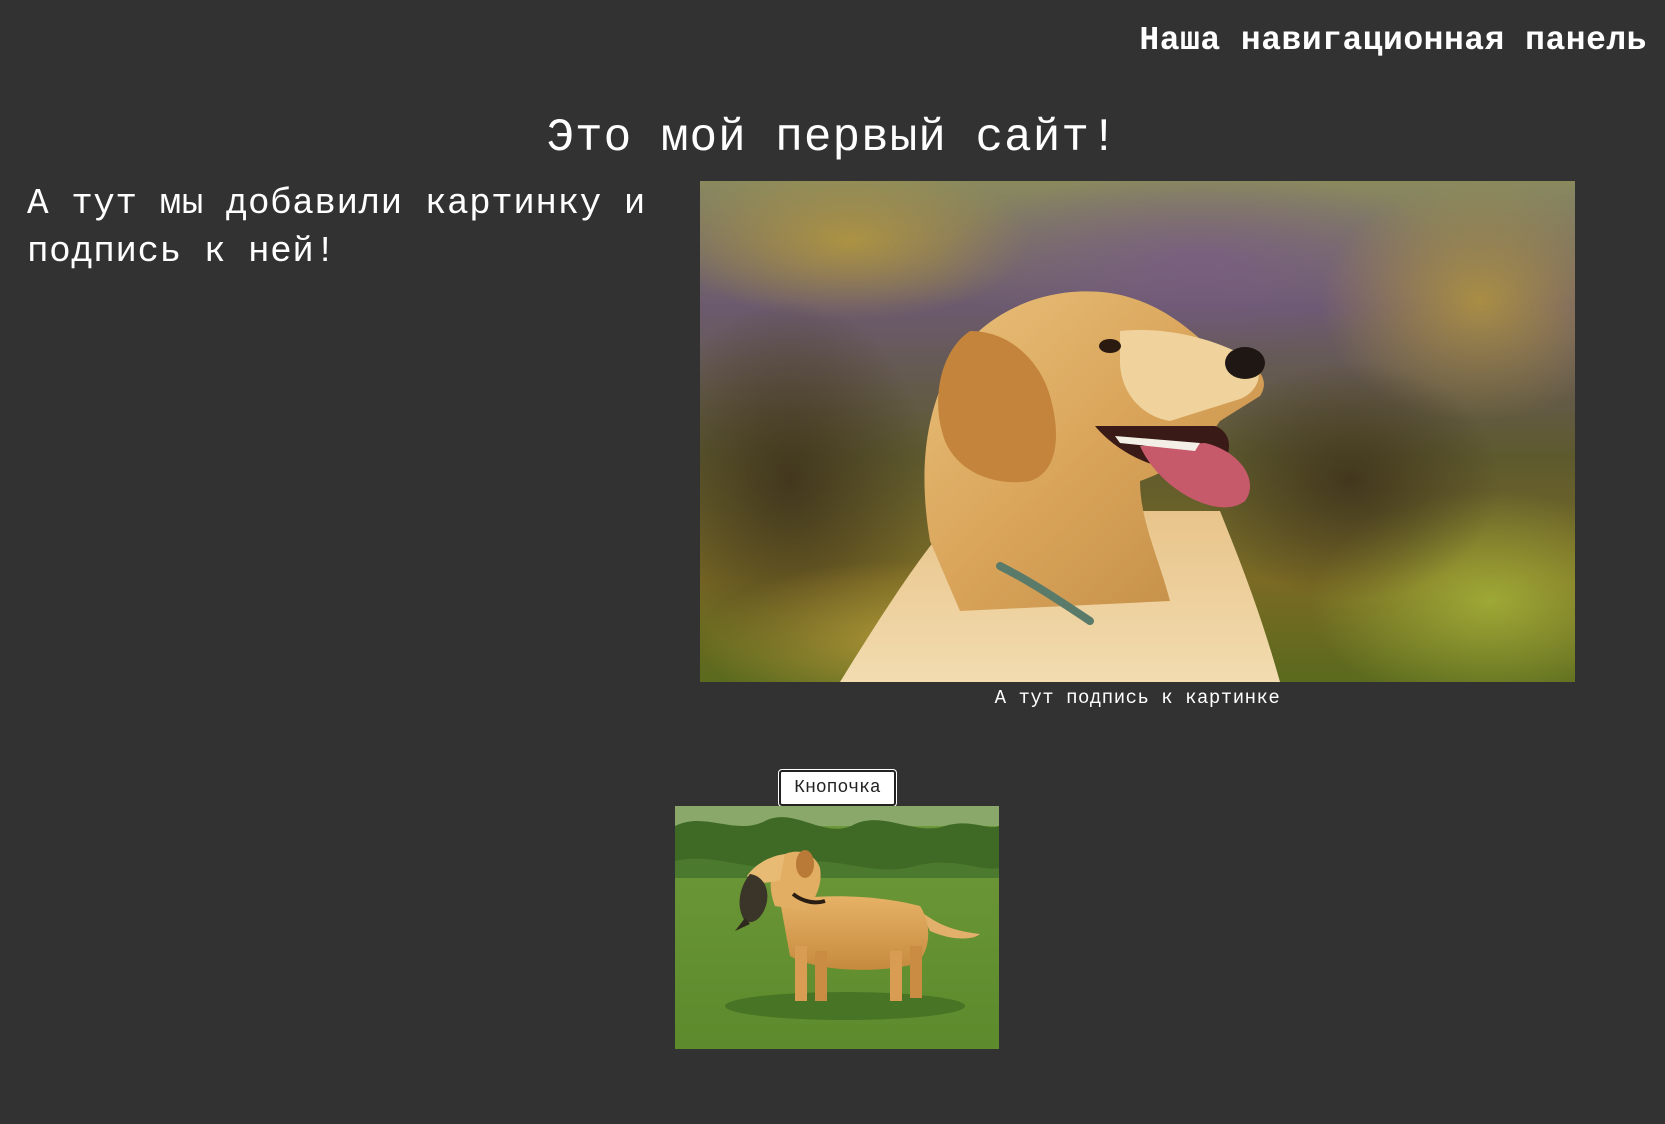 The image size is (1665, 1124). Describe the element at coordinates (1137, 698) in the screenshot. I see `image-caption: А тут подпись к картинке` at that location.